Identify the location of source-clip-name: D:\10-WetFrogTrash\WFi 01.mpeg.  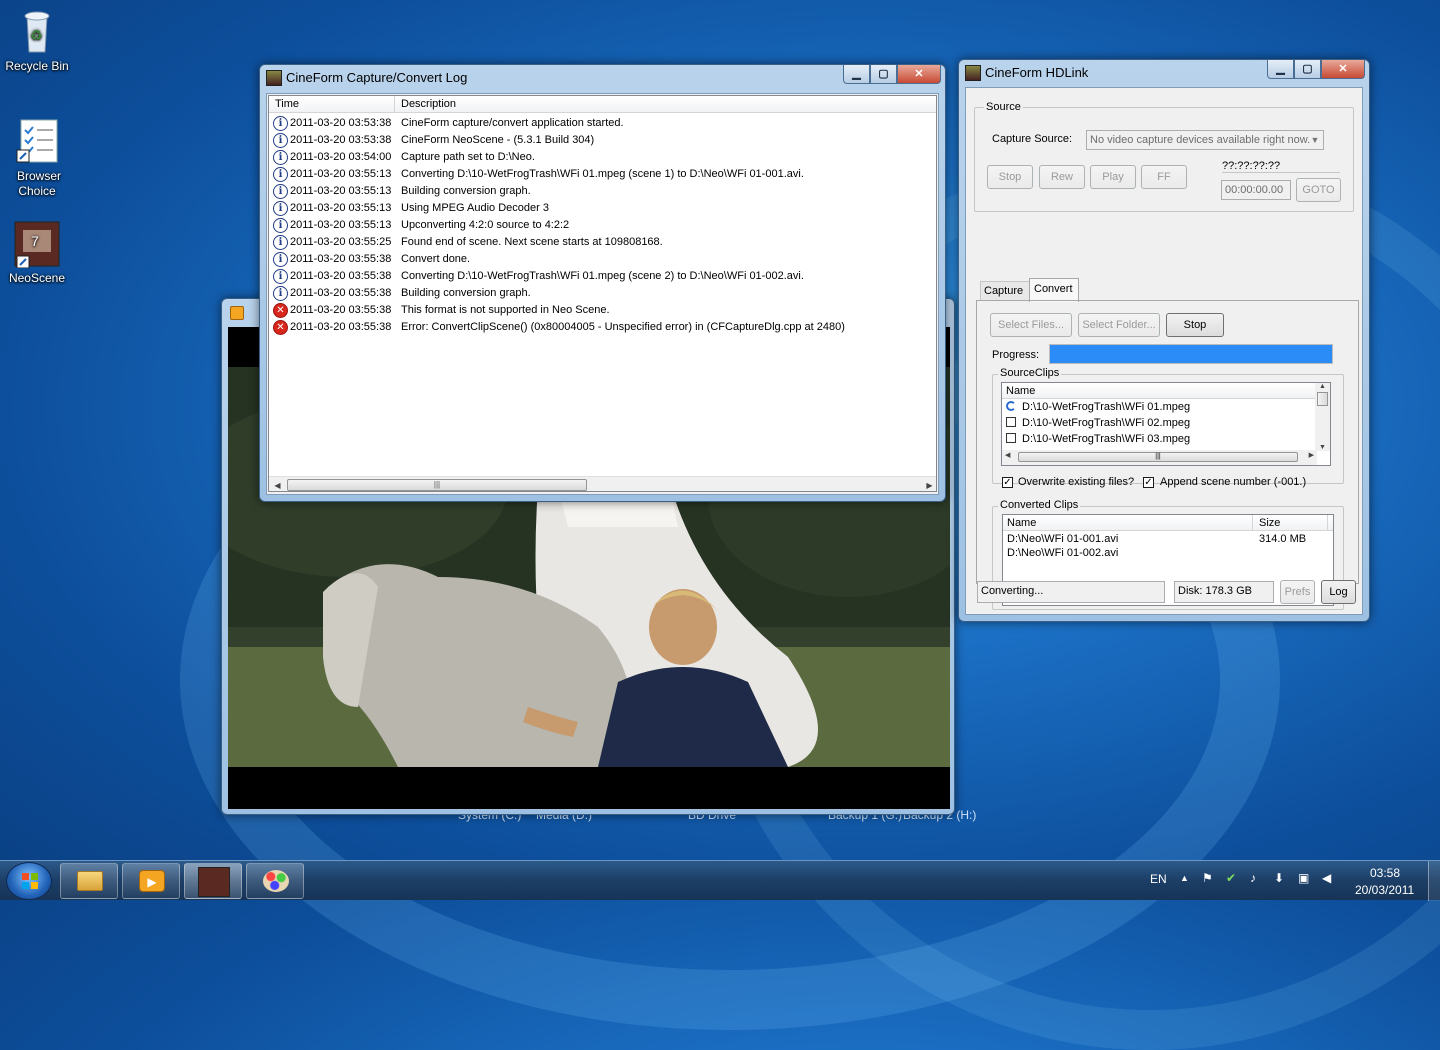
(1106, 407).